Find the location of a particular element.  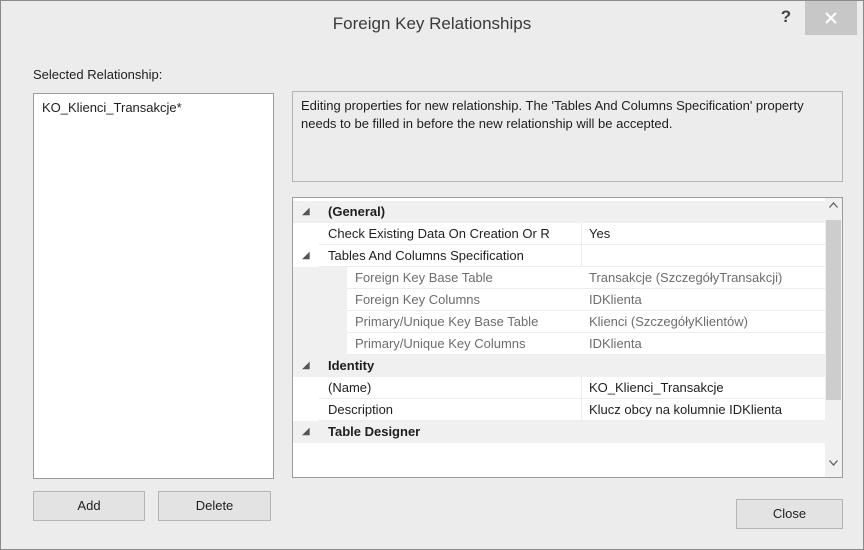

property-row-check-existing: Check Existing Data On Creation Or R Yes is located at coordinates (559, 234).